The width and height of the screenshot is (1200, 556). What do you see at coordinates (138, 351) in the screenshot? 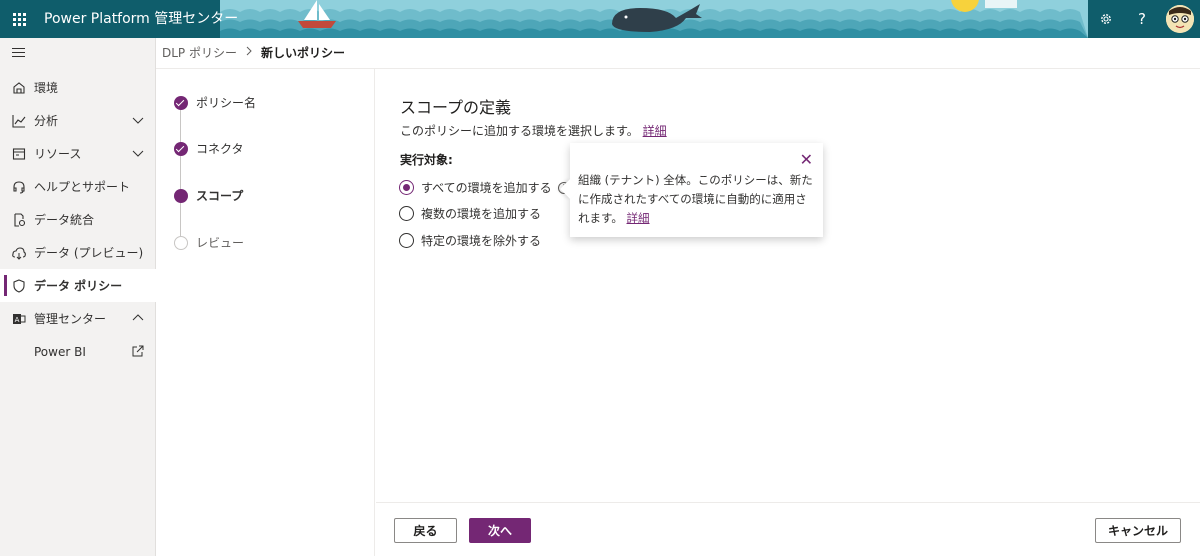
I see `external-link-icon` at bounding box center [138, 351].